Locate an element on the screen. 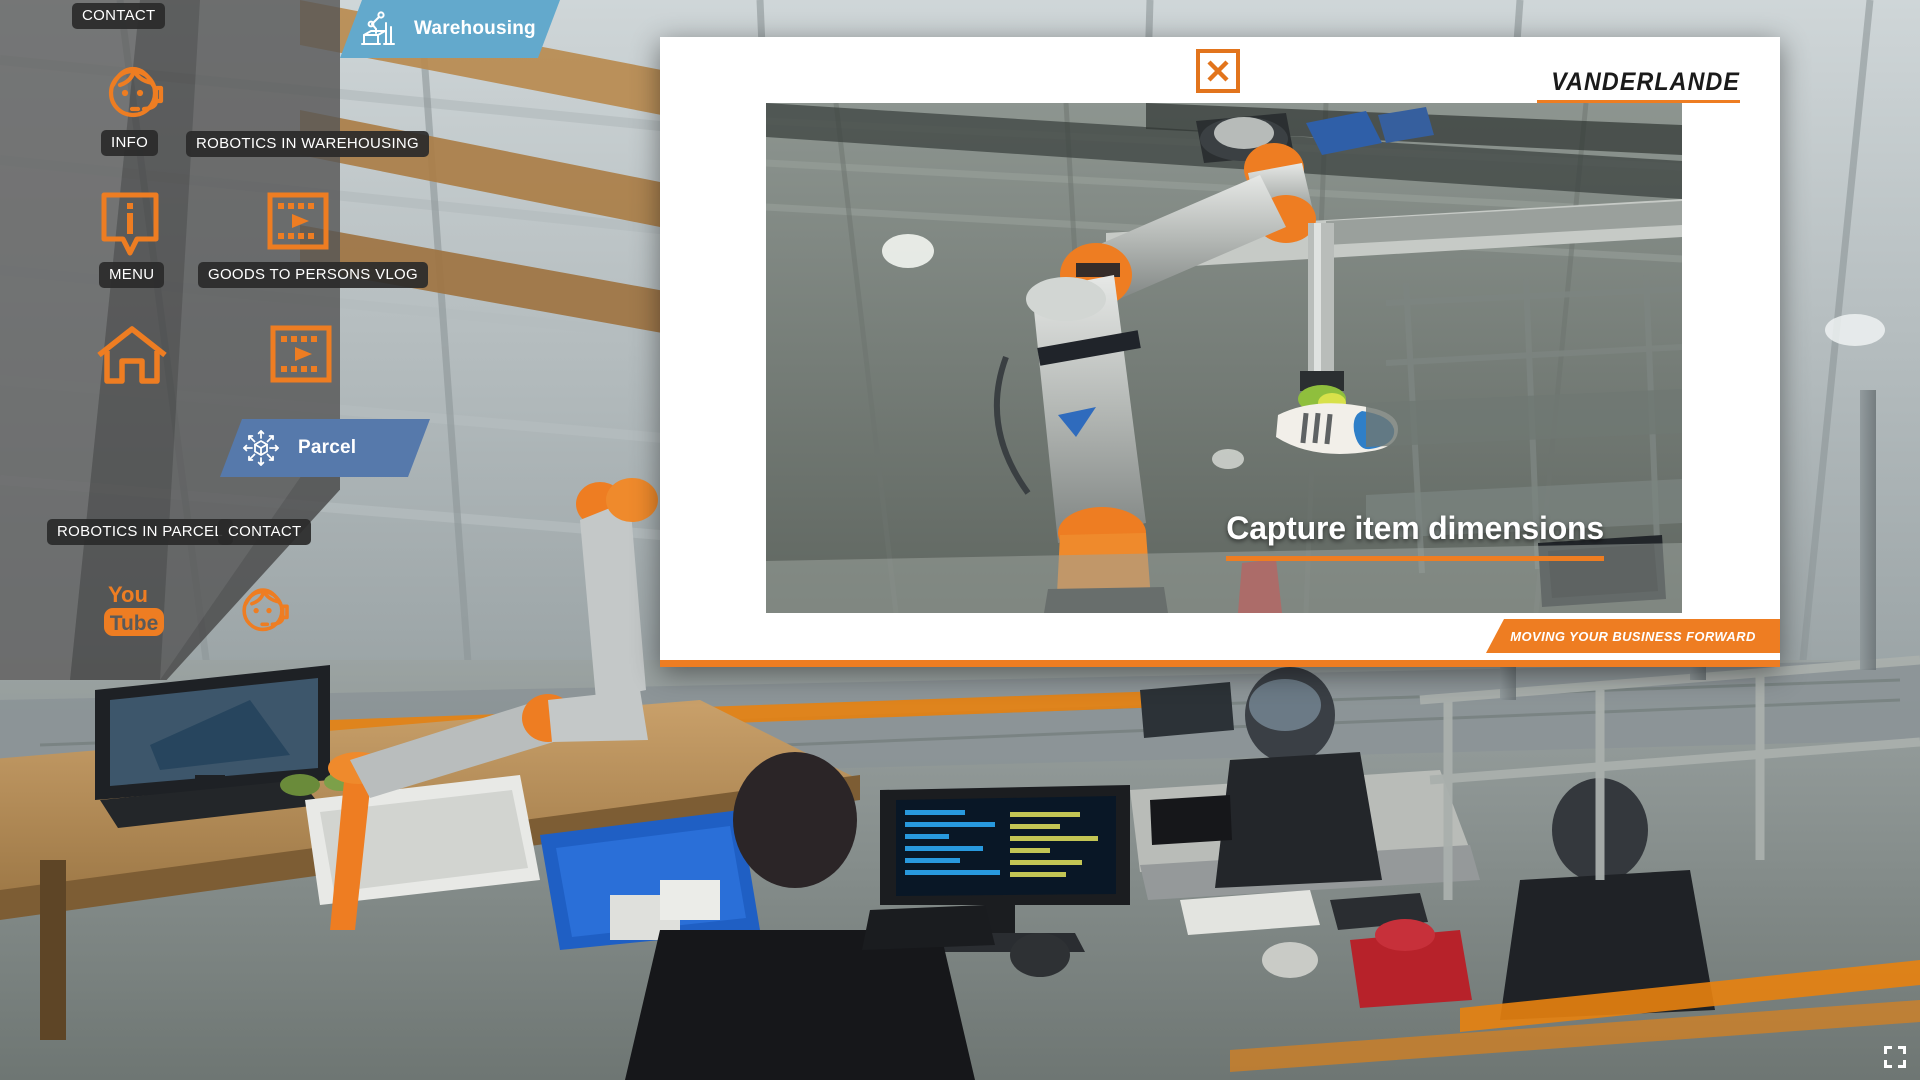 The image size is (1920, 1080). sidebar-video-goods-to-persons-chip: GOODS TO PERSONS VLOG is located at coordinates (313, 275).